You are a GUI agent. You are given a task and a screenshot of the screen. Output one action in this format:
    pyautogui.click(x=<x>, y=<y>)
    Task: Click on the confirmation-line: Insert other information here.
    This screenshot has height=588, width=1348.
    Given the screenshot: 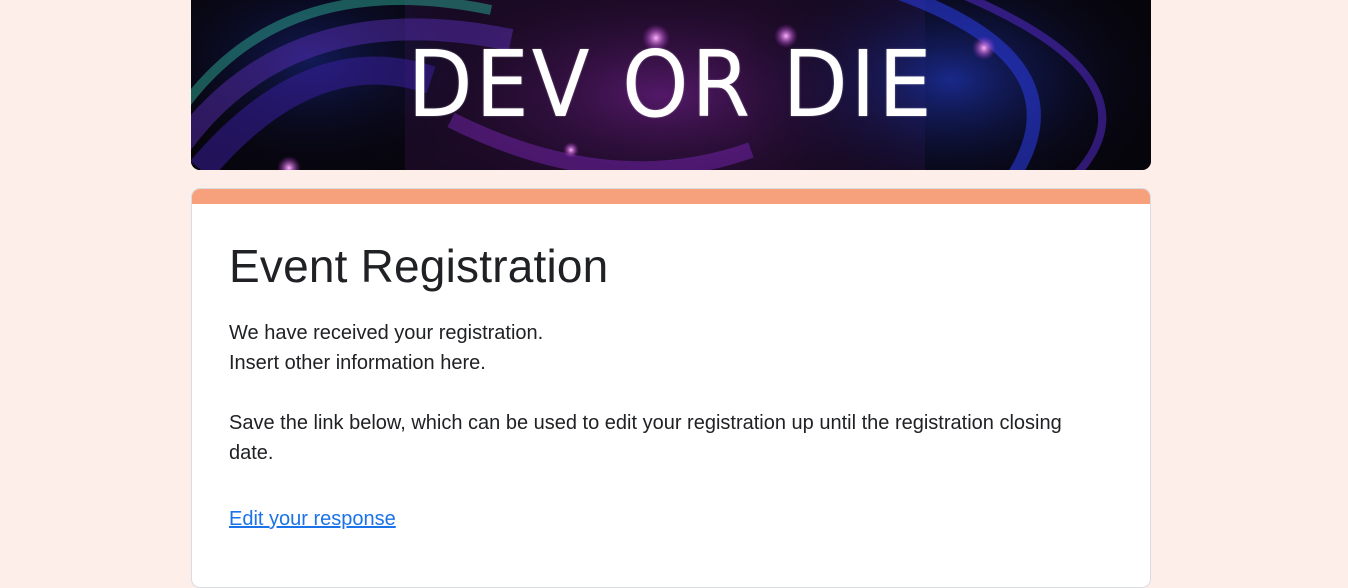 What is the action you would take?
    pyautogui.click(x=357, y=363)
    